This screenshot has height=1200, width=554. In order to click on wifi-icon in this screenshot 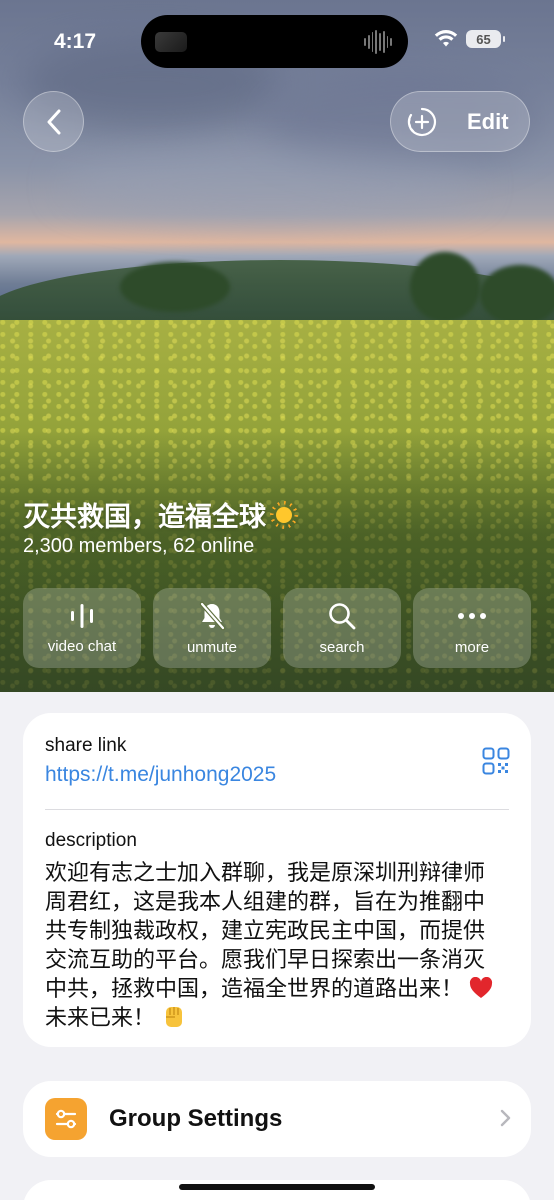, I will do `click(446, 38)`.